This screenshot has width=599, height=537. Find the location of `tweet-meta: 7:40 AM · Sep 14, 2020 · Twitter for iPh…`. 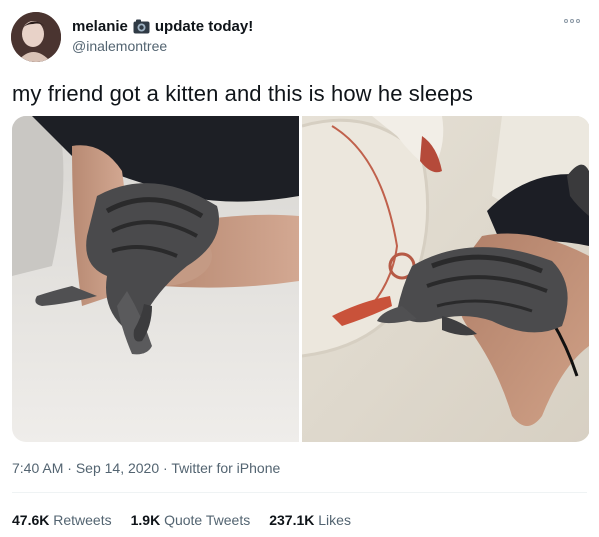

tweet-meta: 7:40 AM · Sep 14, 2020 · Twitter for iPh… is located at coordinates (146, 468).